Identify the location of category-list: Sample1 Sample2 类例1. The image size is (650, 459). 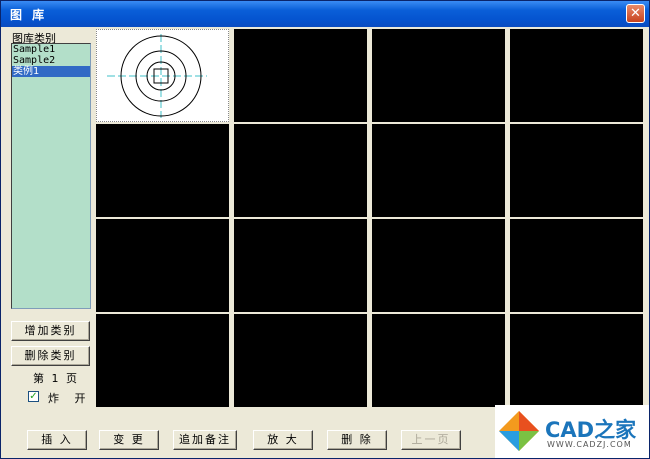
(51, 176).